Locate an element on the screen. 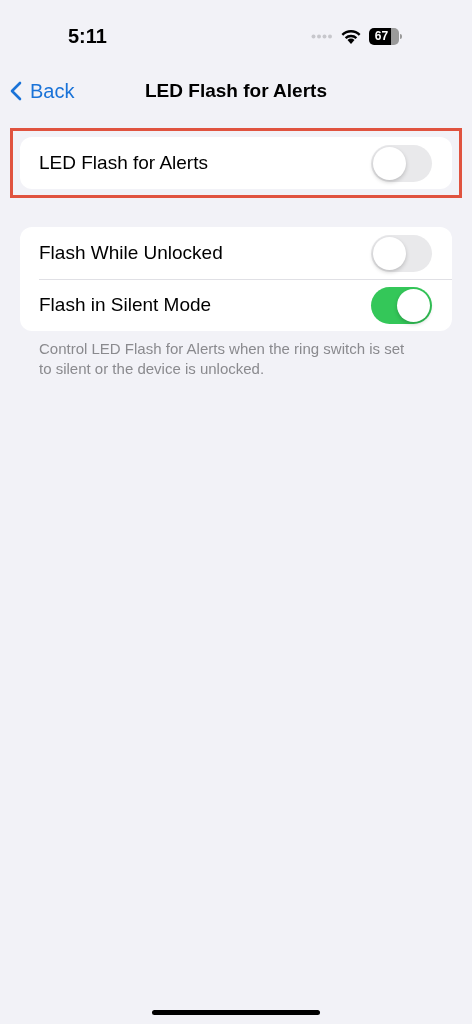 The height and width of the screenshot is (1024, 472). wifi-icon is located at coordinates (351, 36).